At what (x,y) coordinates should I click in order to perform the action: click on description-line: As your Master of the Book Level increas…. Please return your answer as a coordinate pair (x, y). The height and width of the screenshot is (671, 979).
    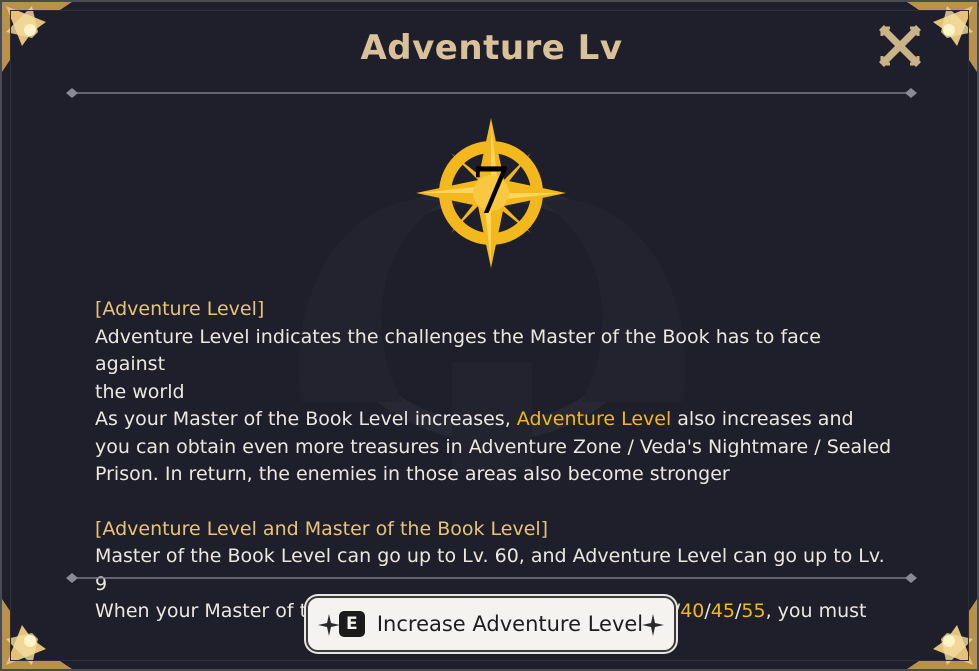
    Looking at the image, I should click on (474, 419).